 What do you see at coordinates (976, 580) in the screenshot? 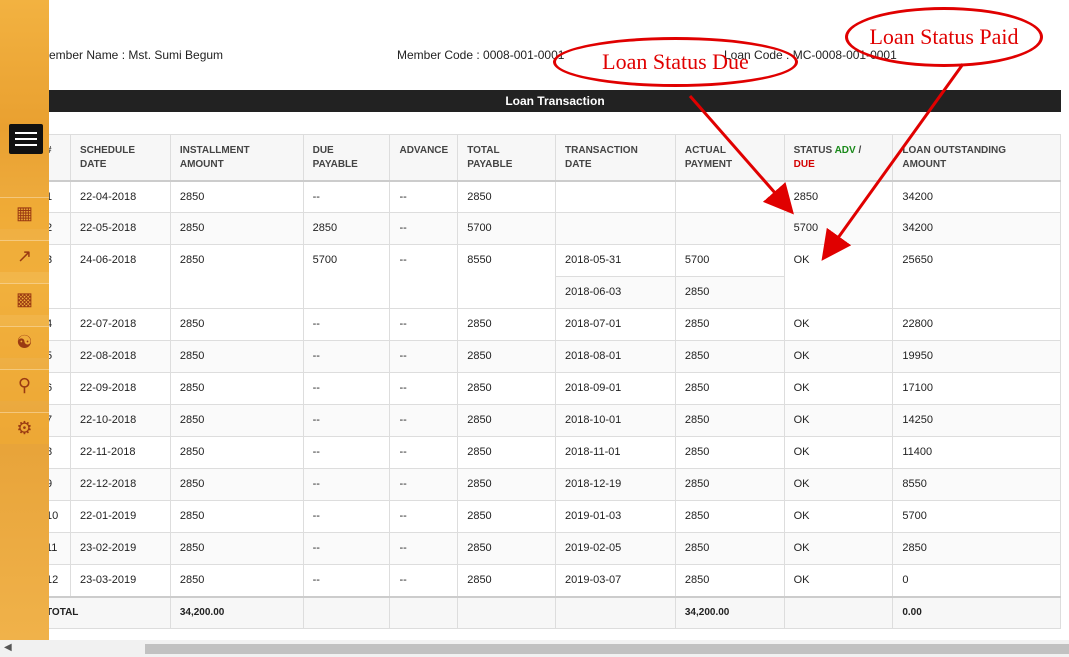
I see `loan-outstanding: 0` at bounding box center [976, 580].